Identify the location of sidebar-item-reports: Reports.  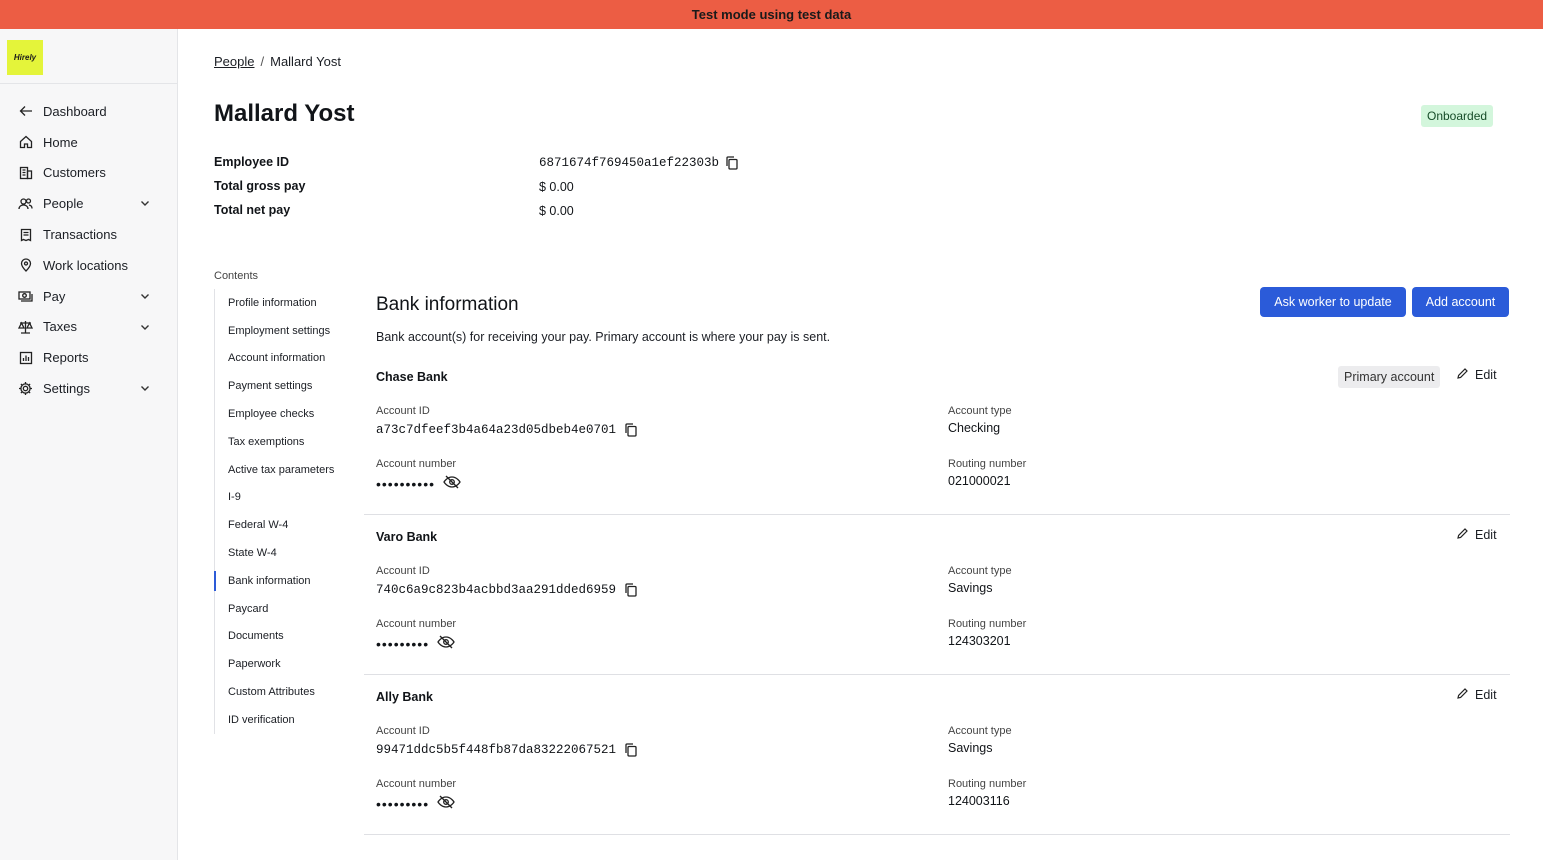
(88, 357).